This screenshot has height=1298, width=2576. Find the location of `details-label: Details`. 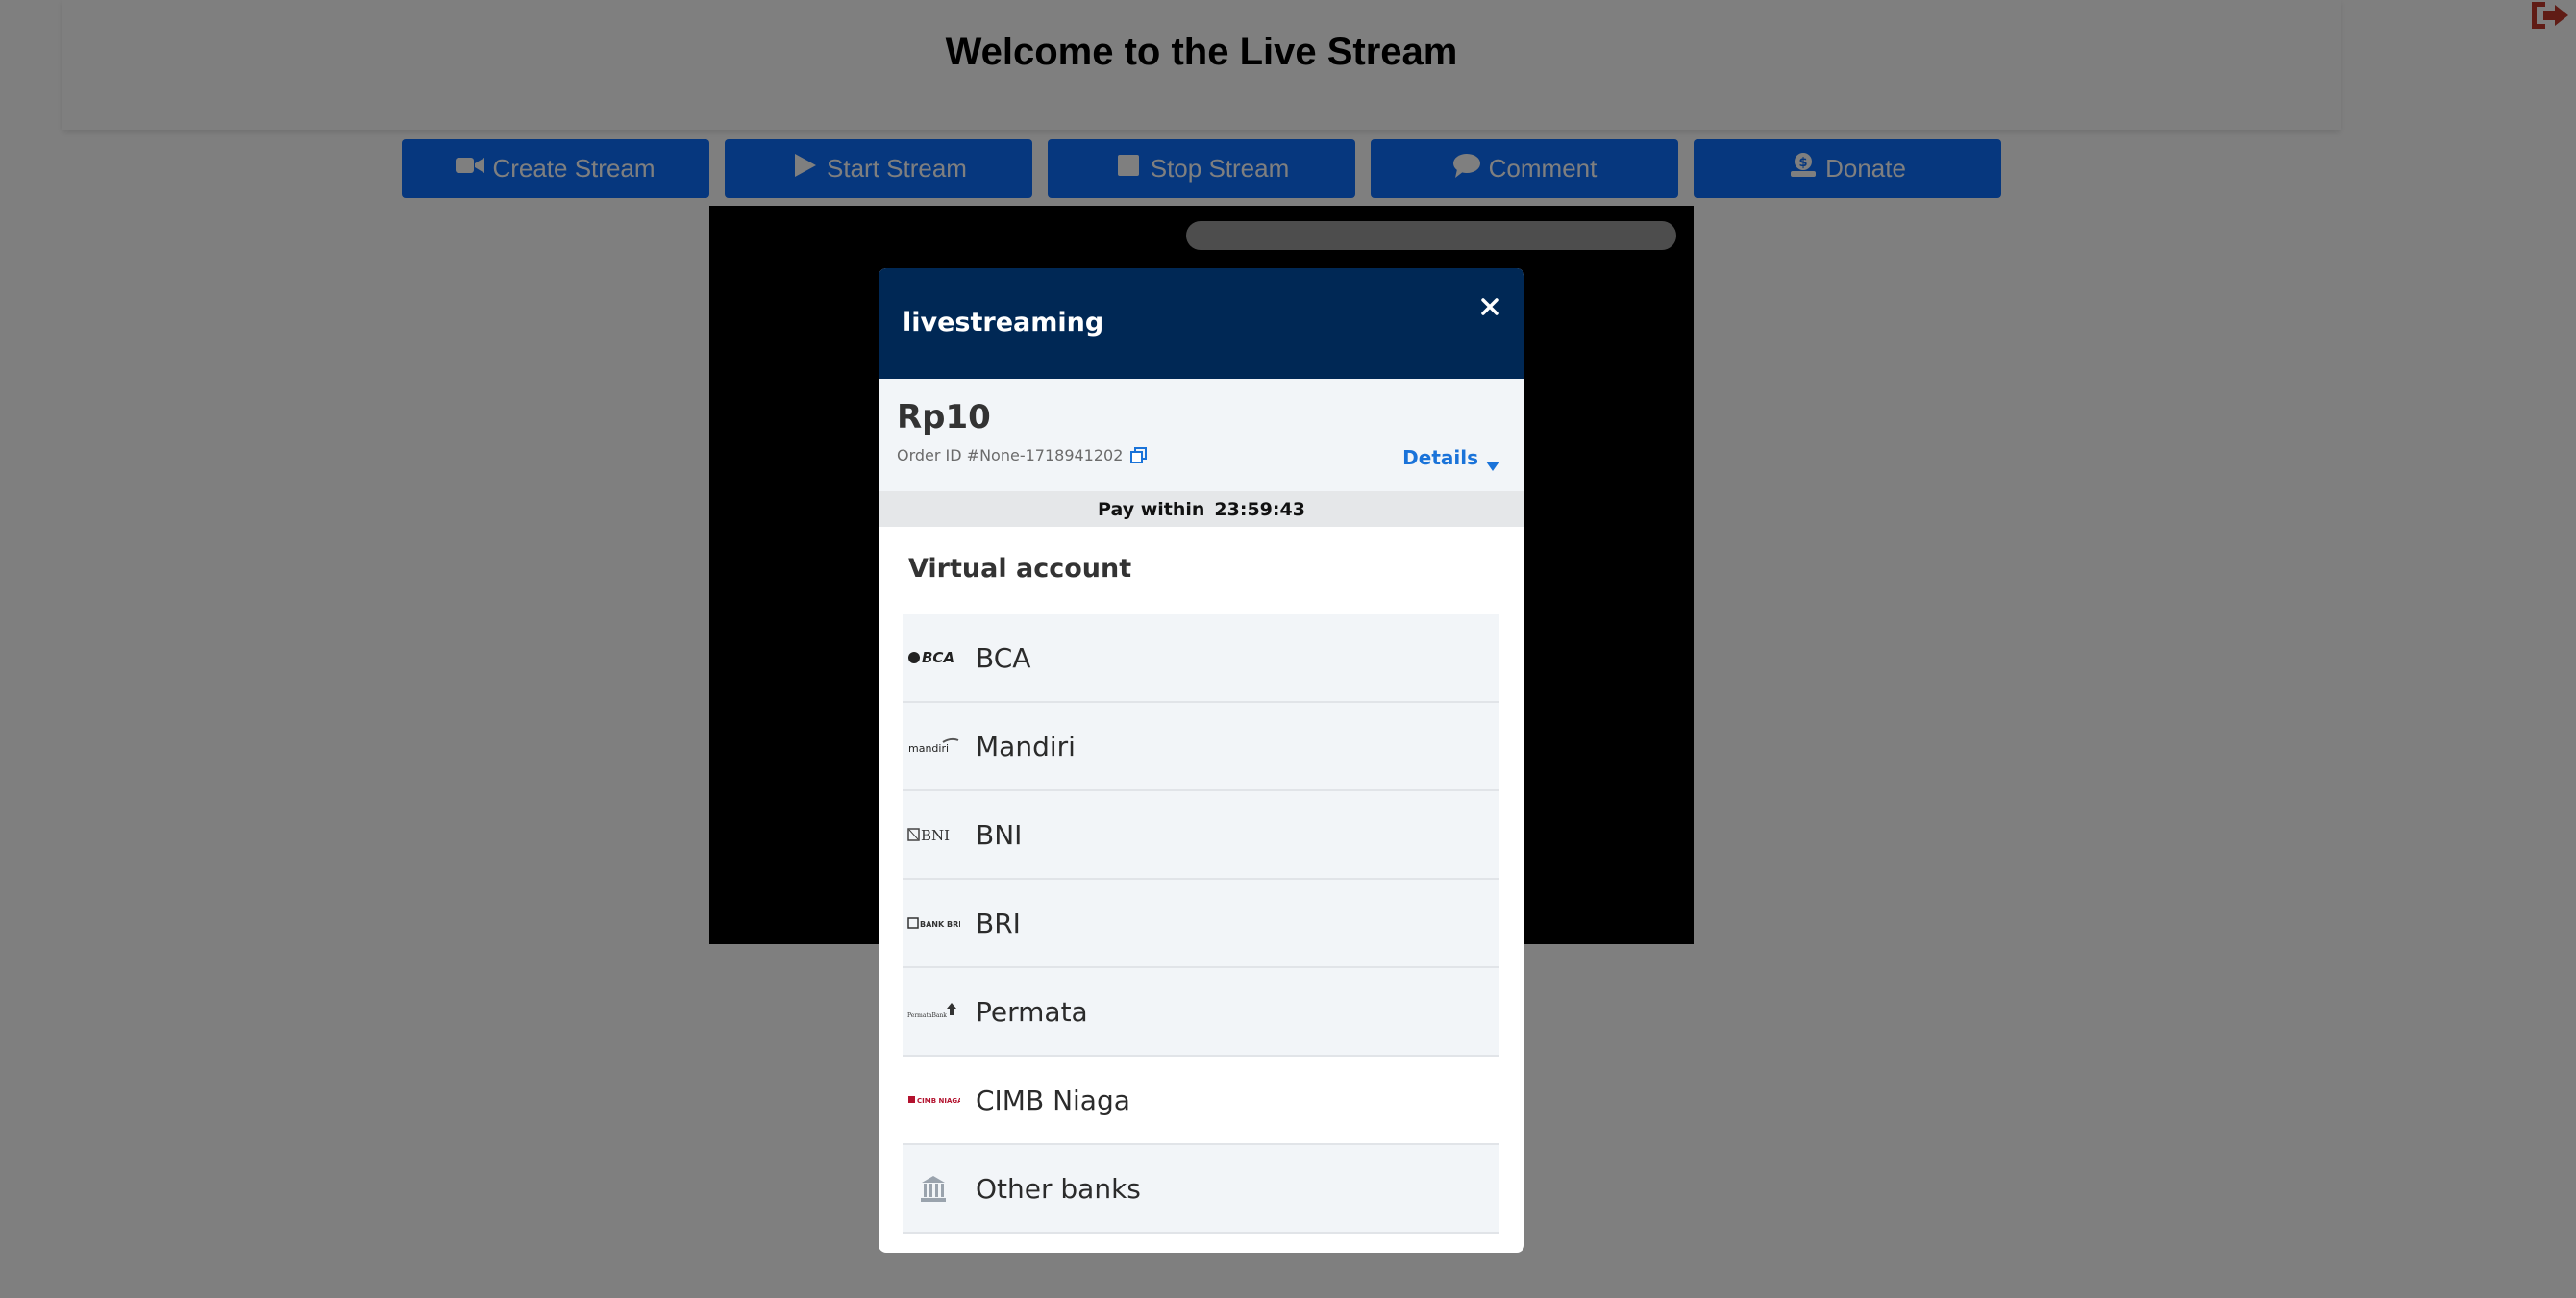

details-label: Details is located at coordinates (1440, 457).